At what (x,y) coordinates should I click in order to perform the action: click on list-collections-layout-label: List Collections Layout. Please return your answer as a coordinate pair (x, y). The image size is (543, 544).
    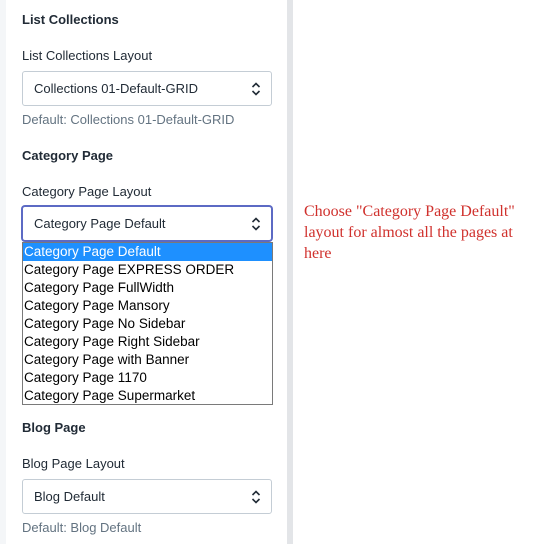
    Looking at the image, I should click on (87, 55).